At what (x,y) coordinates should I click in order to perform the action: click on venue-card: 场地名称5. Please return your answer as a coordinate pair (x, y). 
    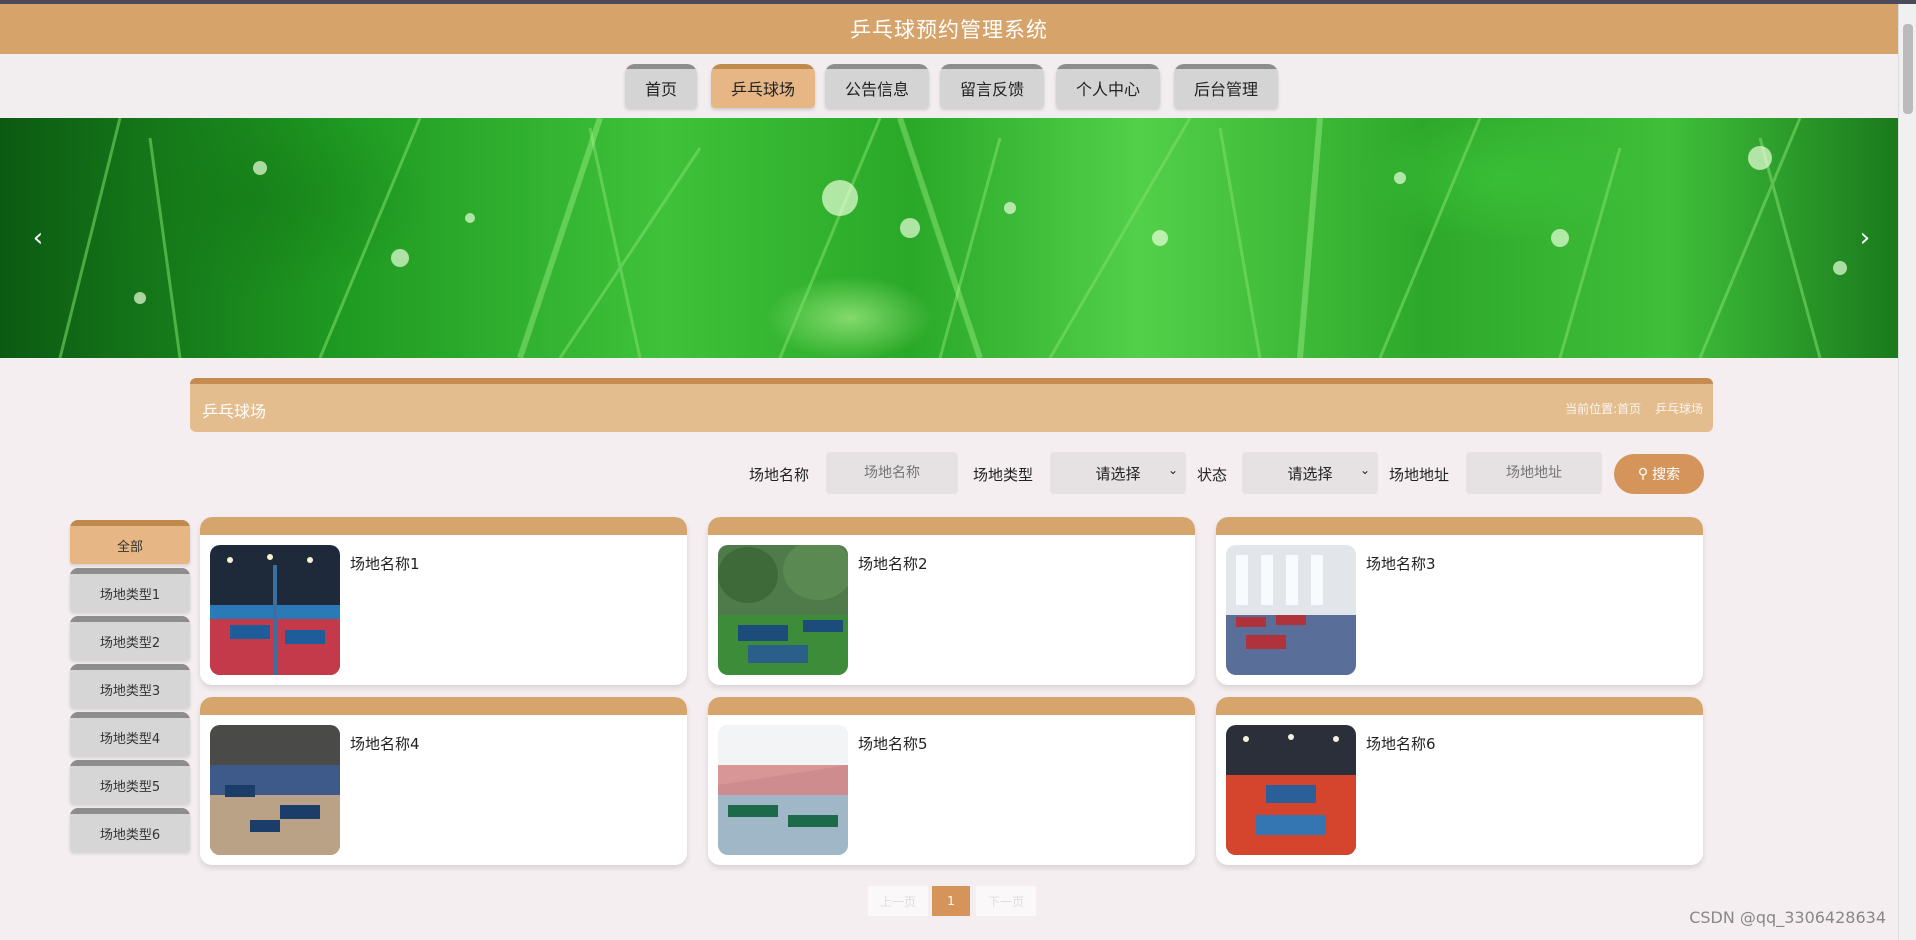
    Looking at the image, I should click on (951, 781).